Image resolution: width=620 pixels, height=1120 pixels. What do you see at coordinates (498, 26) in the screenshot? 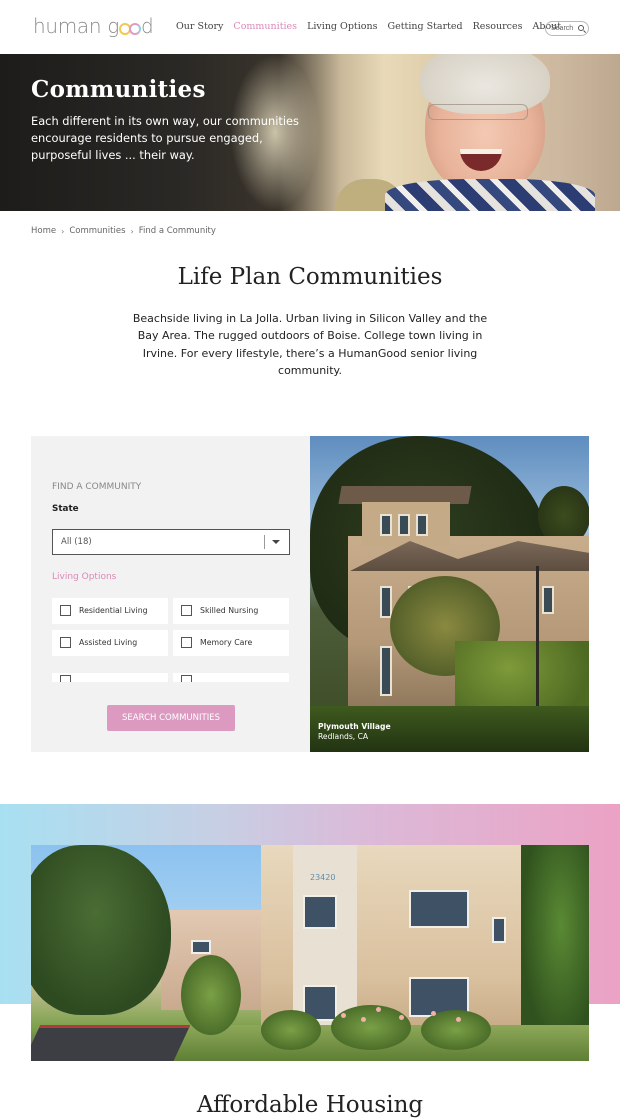
I see `nav-resources: Resources` at bounding box center [498, 26].